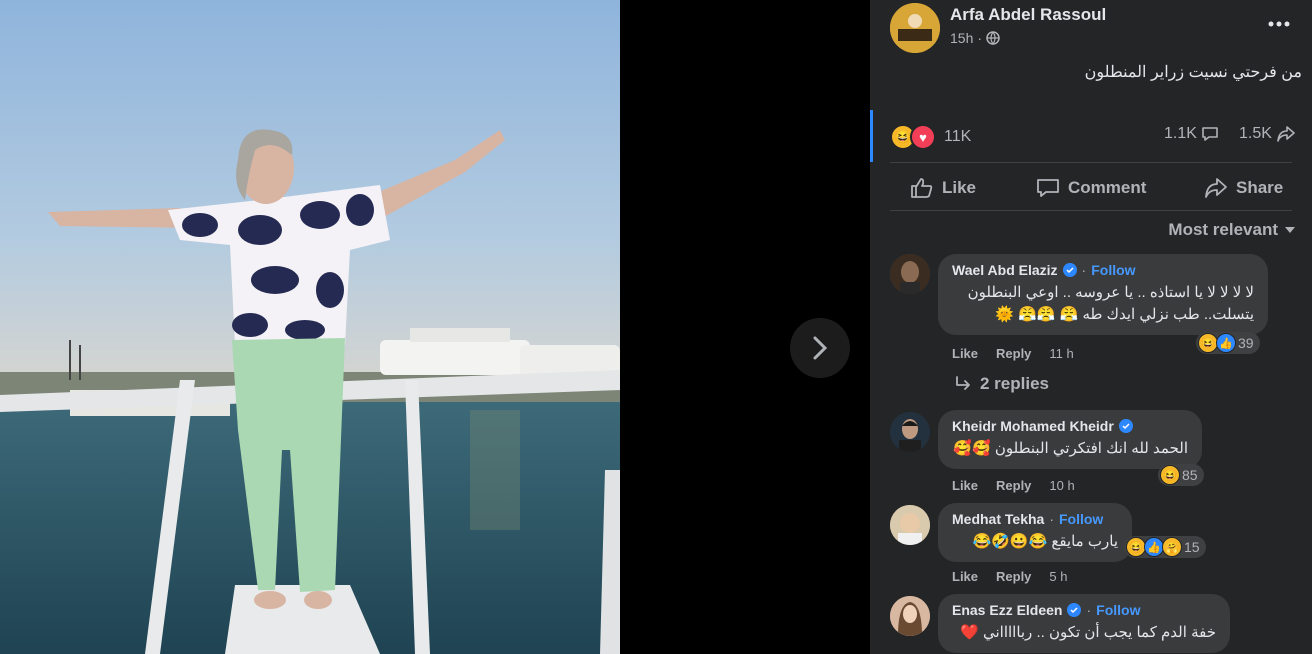 Image resolution: width=1312 pixels, height=654 pixels. I want to click on comment-actions: Like Reply 5 h, so click(1010, 576).